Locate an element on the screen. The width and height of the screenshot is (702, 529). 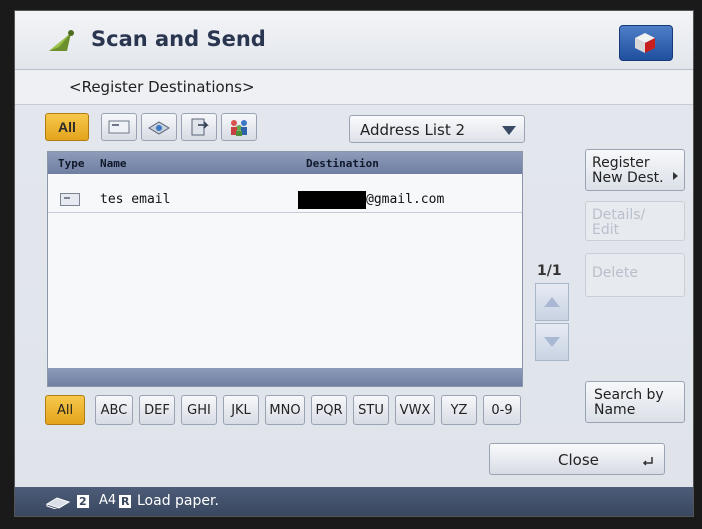
group-icon is located at coordinates (239, 128).